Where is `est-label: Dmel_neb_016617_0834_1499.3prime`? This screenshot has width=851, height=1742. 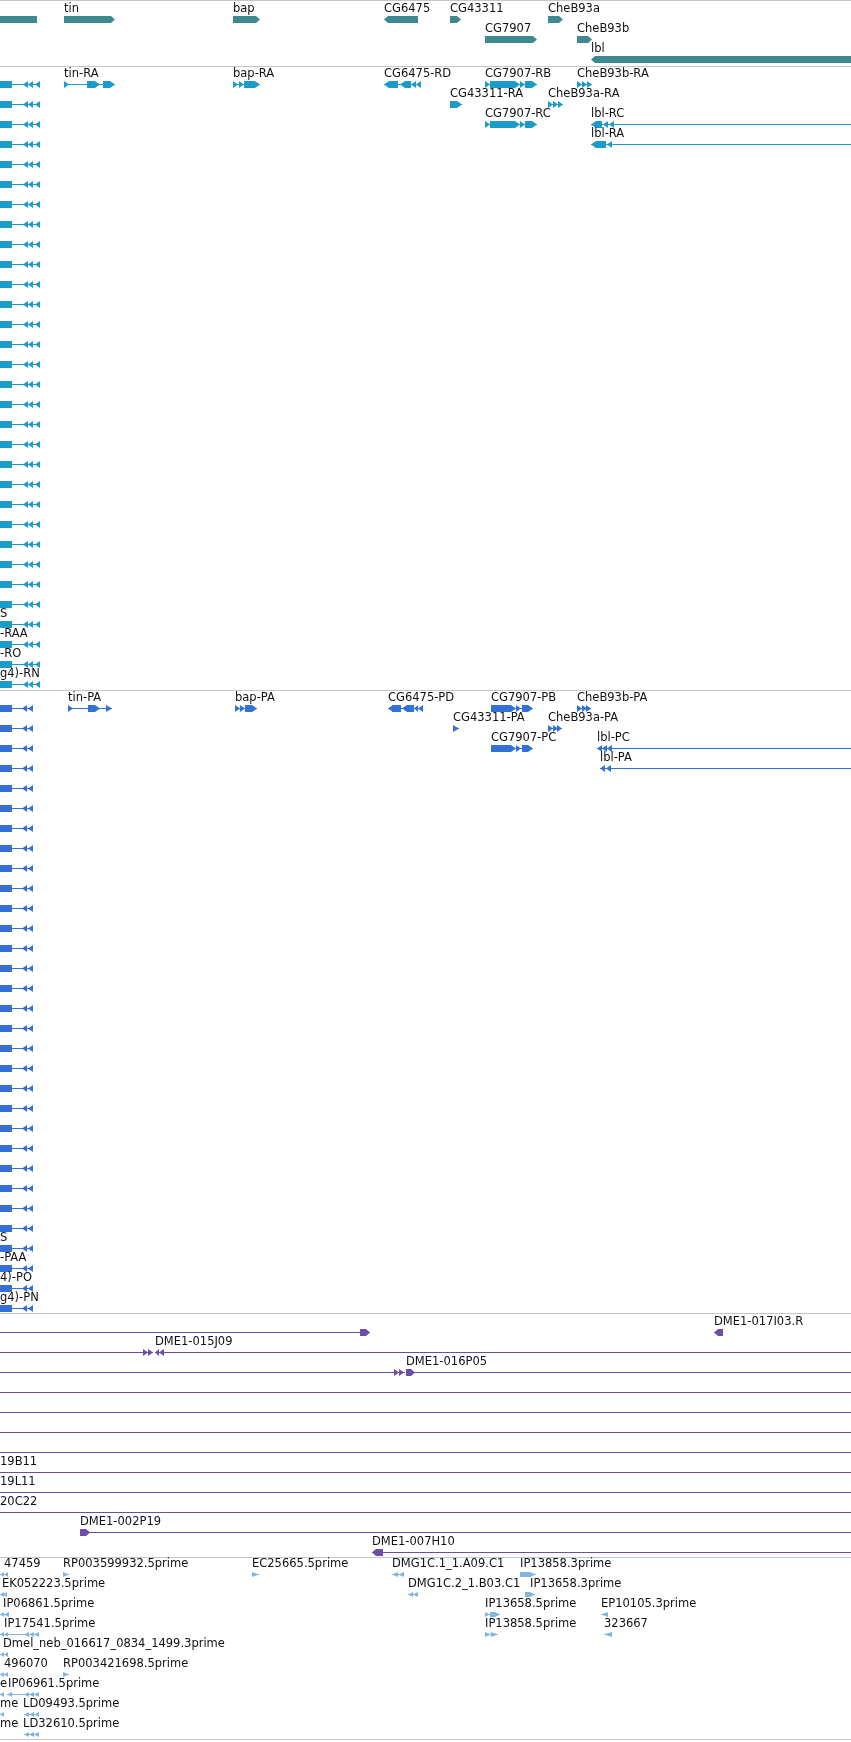 est-label: Dmel_neb_016617_0834_1499.3prime is located at coordinates (114, 1643).